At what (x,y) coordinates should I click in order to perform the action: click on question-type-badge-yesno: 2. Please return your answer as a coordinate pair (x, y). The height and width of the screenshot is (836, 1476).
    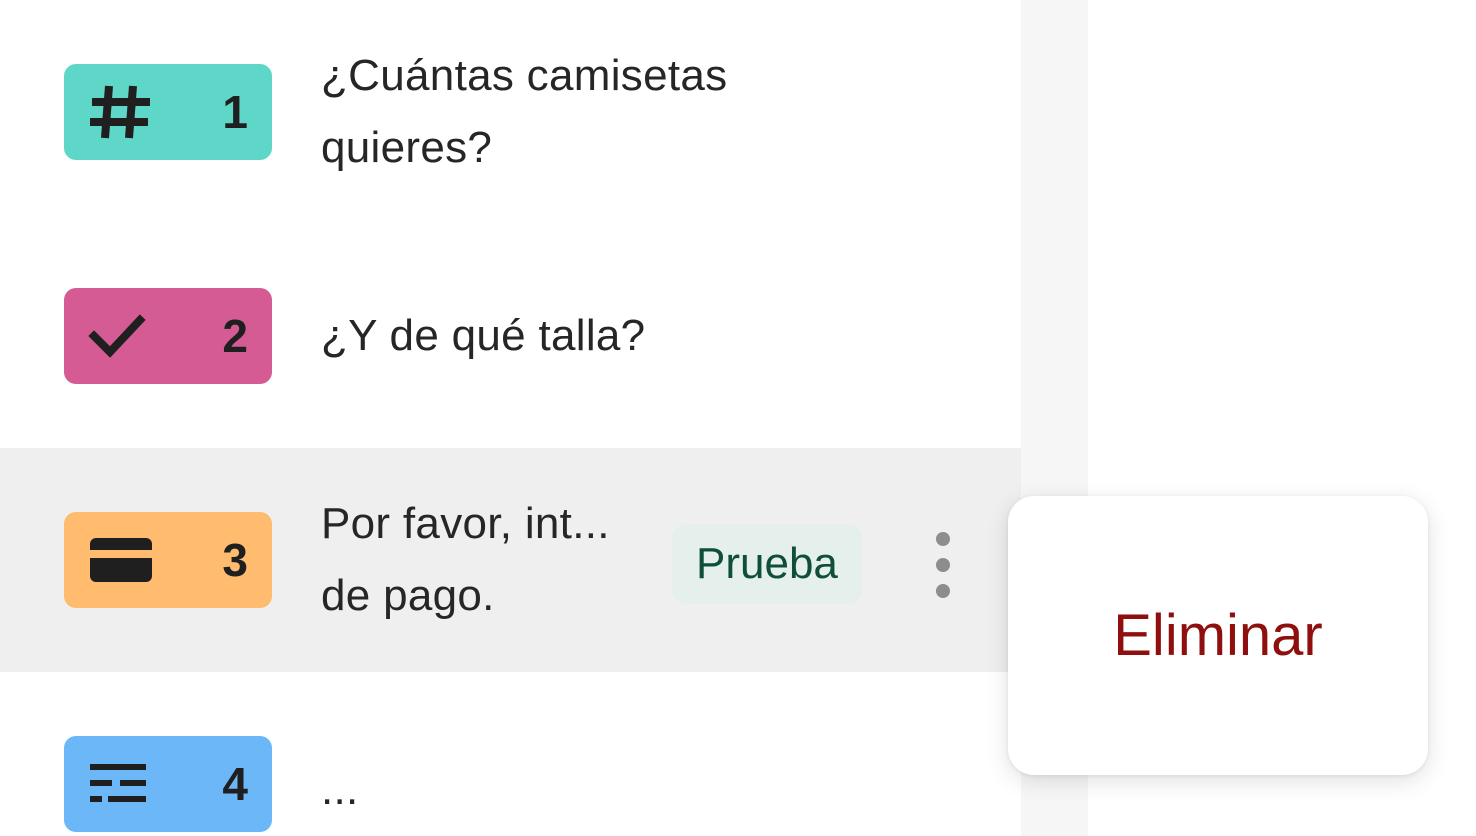
    Looking at the image, I should click on (168, 336).